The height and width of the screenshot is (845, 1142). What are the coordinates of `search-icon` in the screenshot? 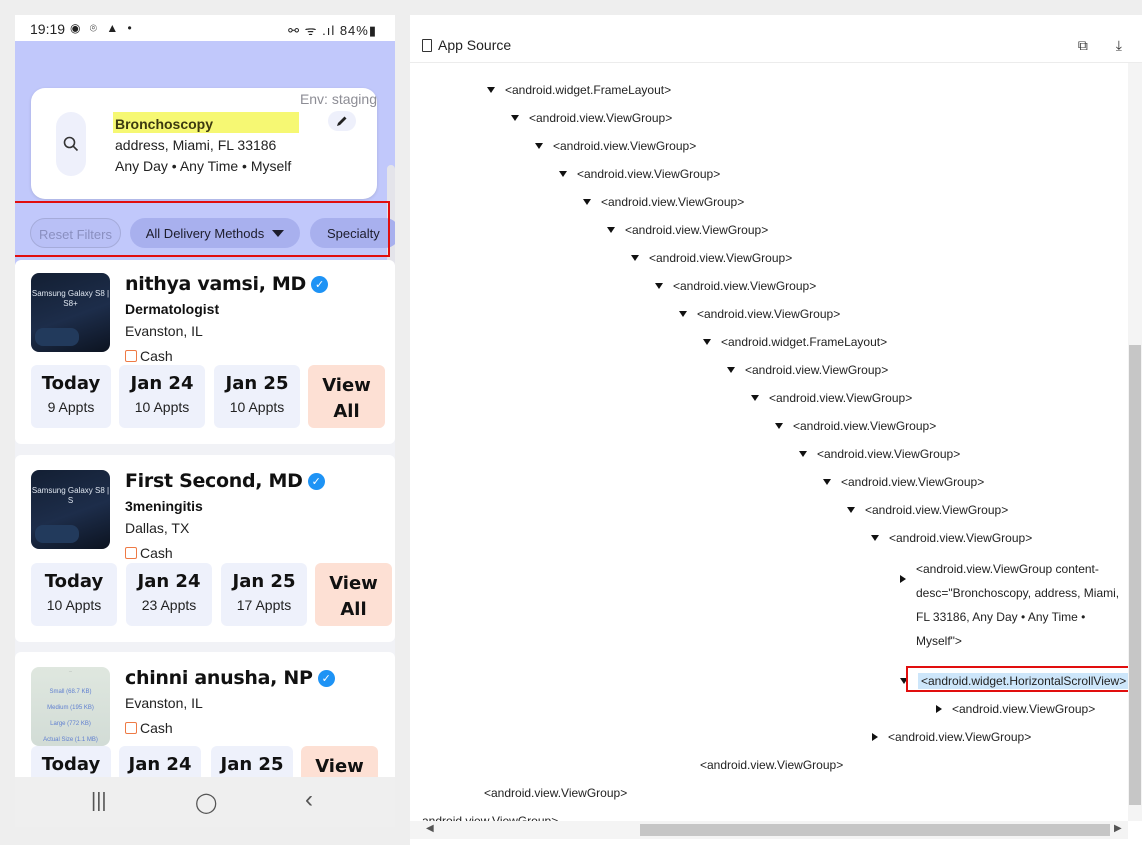 It's located at (71, 144).